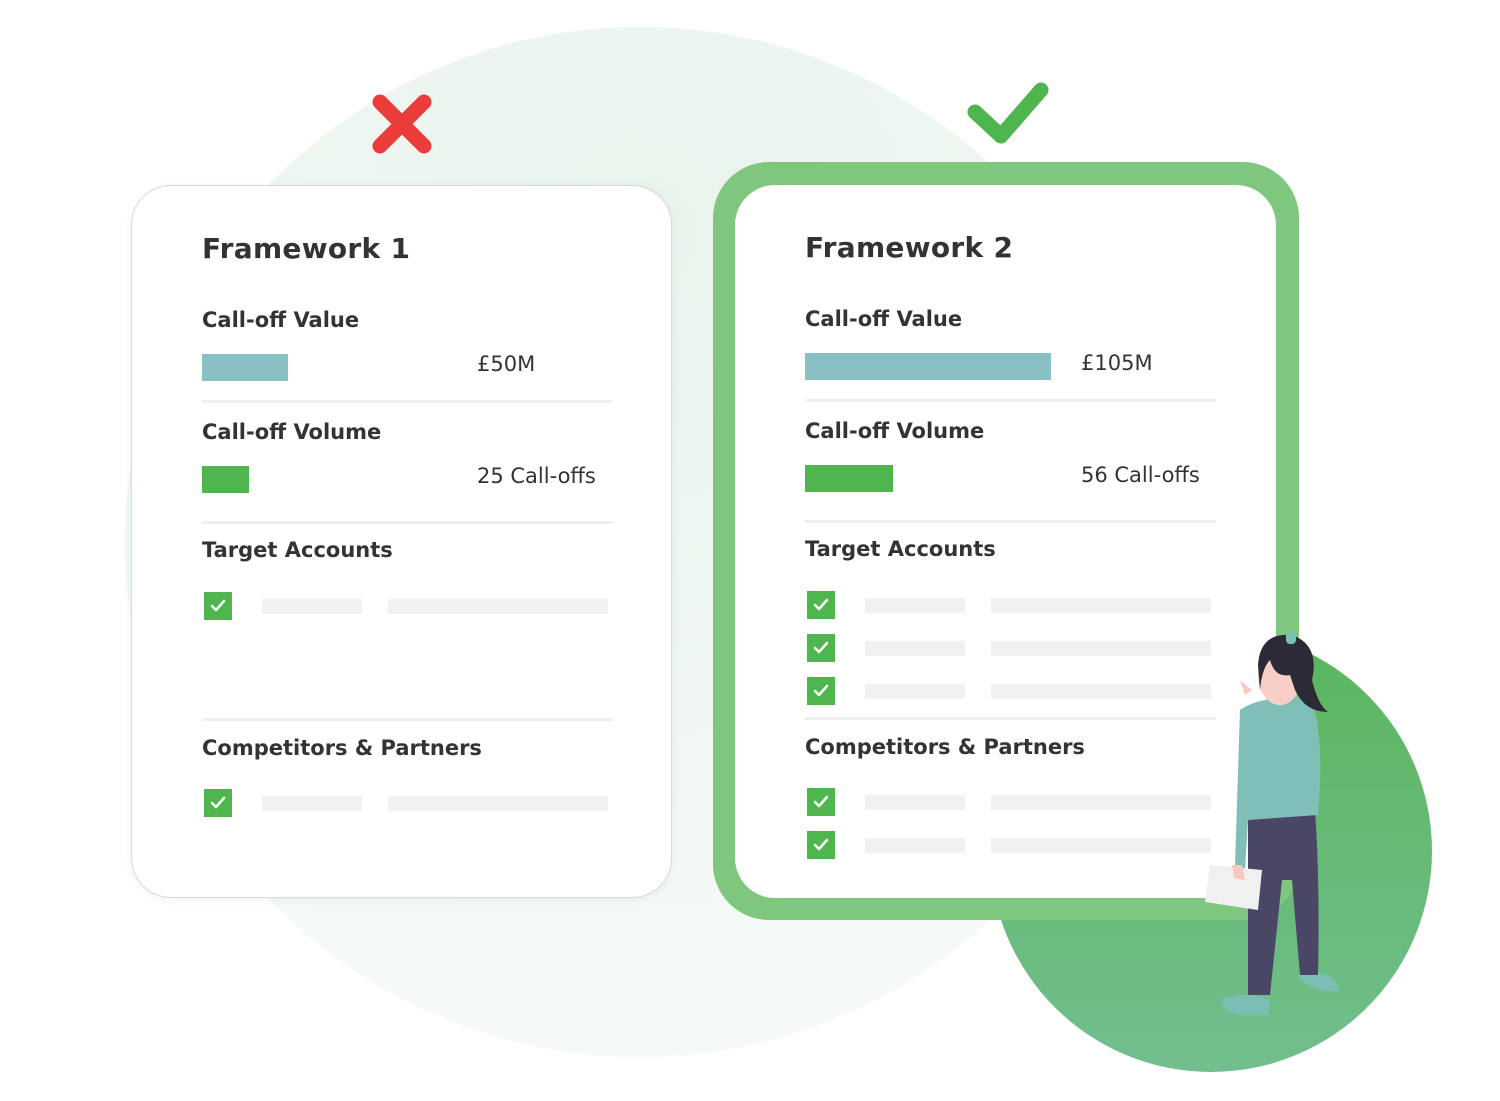 This screenshot has height=1101, width=1500. What do you see at coordinates (1117, 363) in the screenshot?
I see `call-off-value-amount: £105M` at bounding box center [1117, 363].